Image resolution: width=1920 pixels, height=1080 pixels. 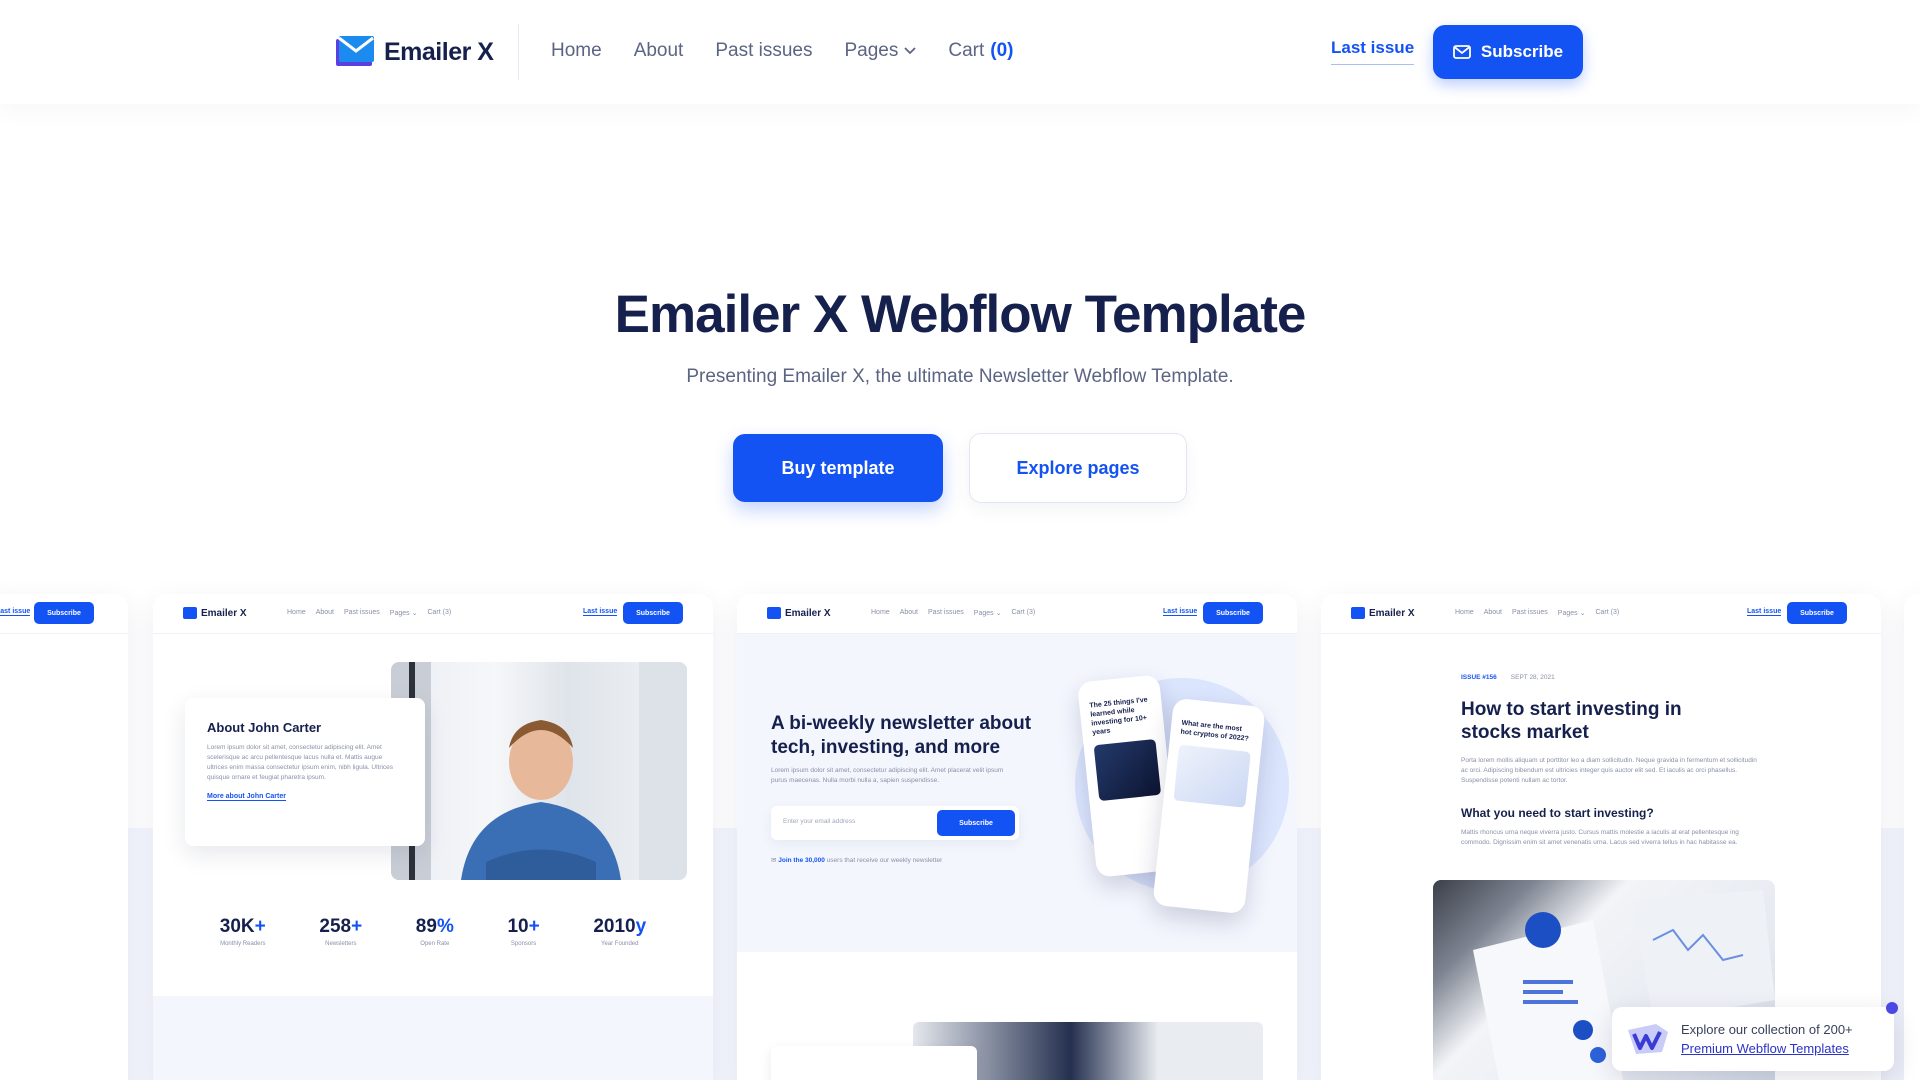 I want to click on stat-label: Newsletters, so click(x=341, y=944).